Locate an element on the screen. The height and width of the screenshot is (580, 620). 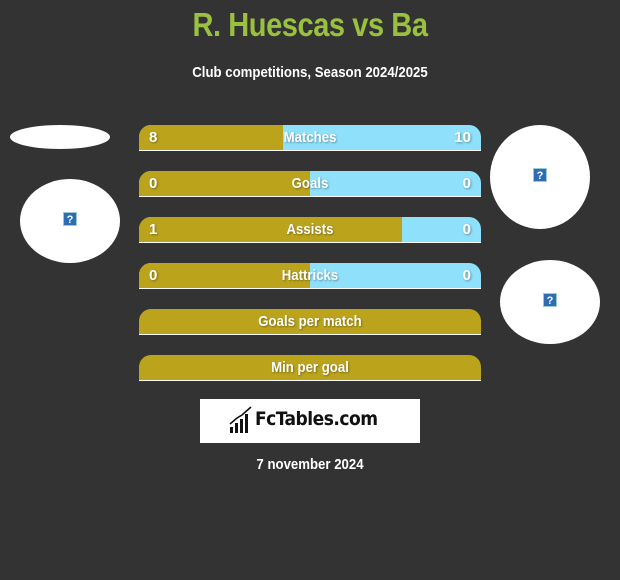
left-player-flag is located at coordinates (60, 137).